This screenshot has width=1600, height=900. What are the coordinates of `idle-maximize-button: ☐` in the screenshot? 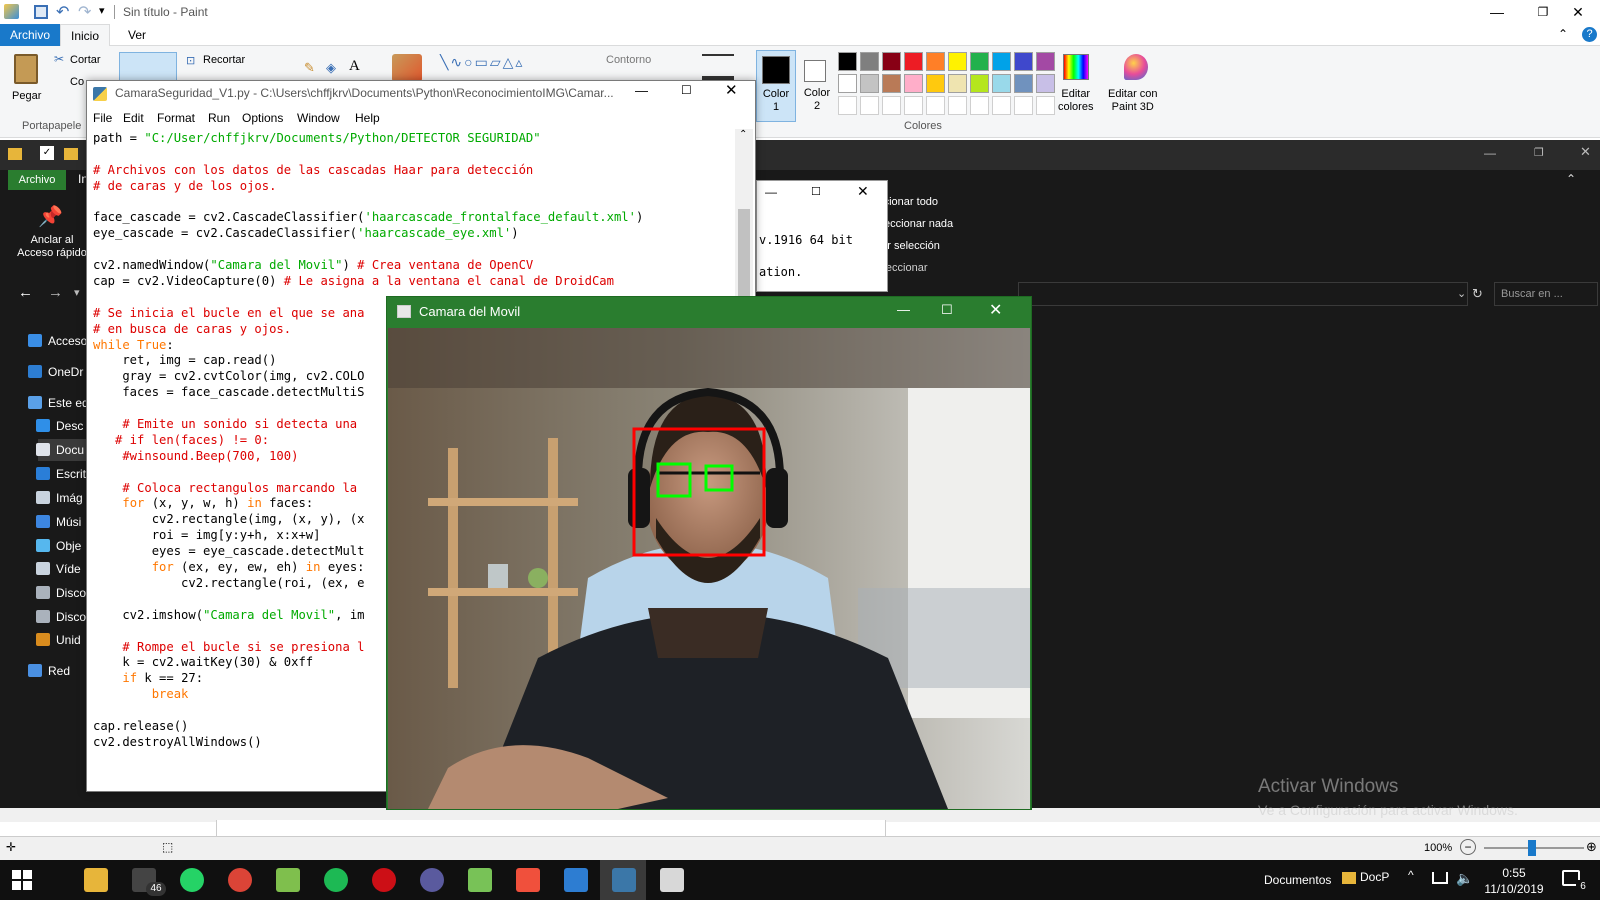 It's located at (686, 90).